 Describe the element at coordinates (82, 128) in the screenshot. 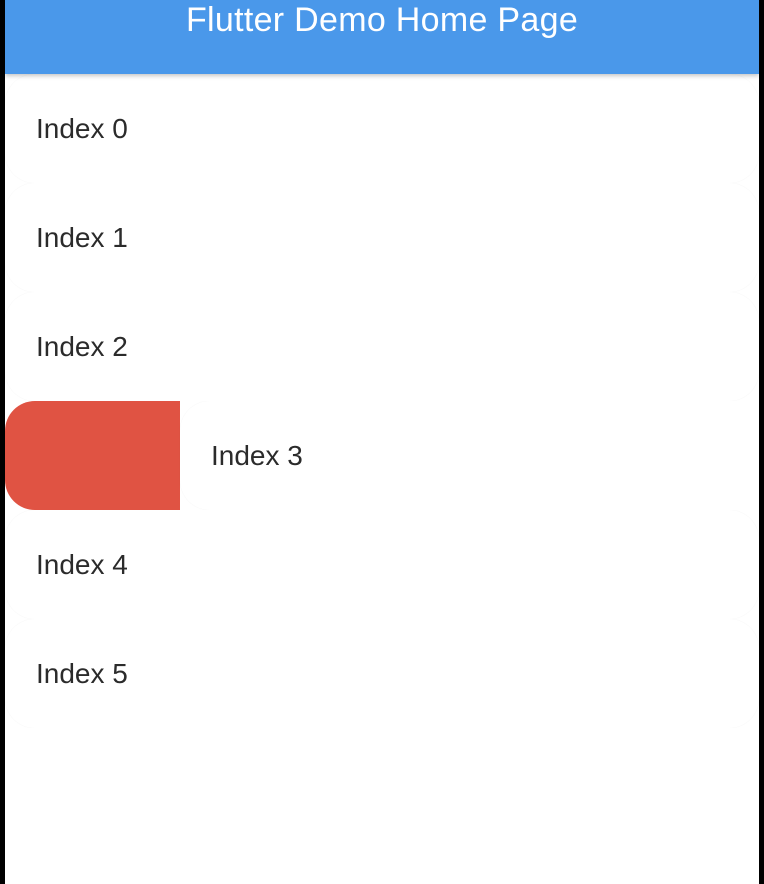

I see `list-item-label: Index 0` at that location.